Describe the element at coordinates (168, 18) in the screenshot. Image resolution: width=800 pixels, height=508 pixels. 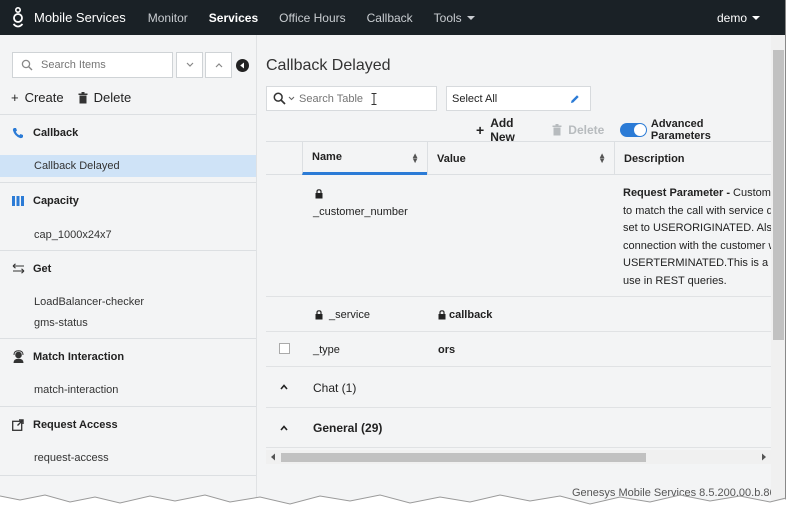
I see `nav-monitor: Monitor` at that location.